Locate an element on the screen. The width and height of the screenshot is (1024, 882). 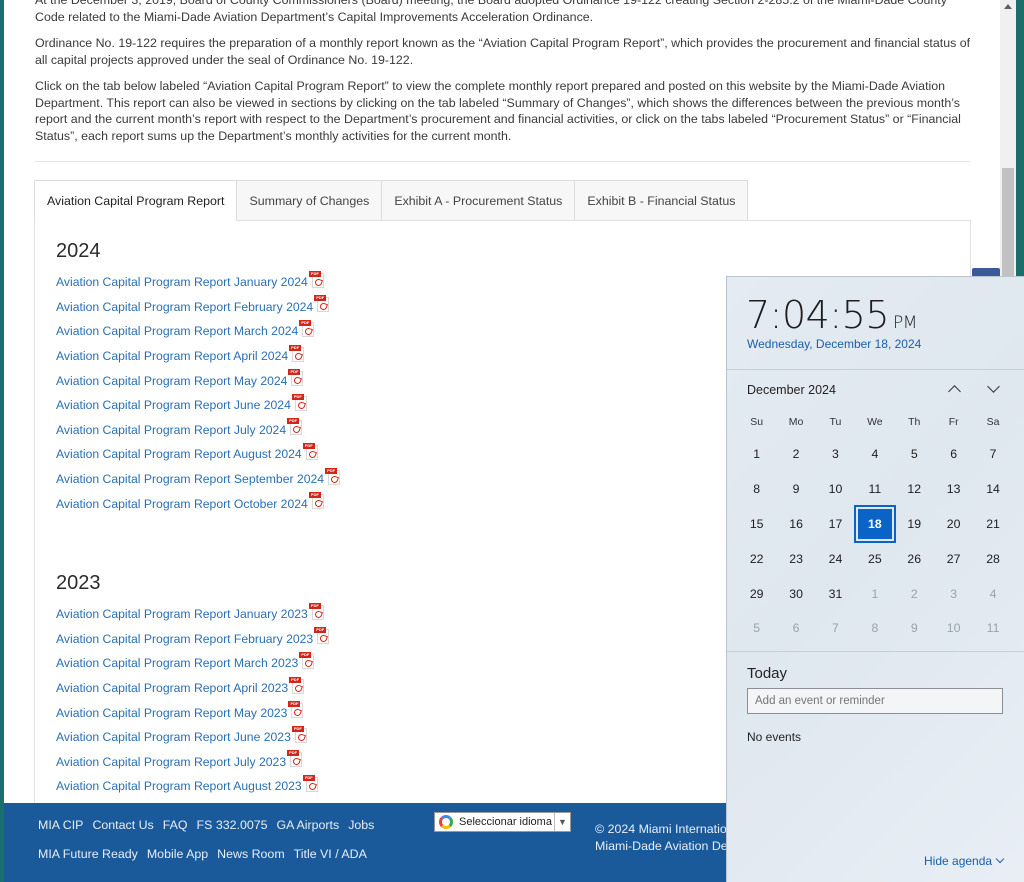
month-label: December 2024 is located at coordinates (791, 390).